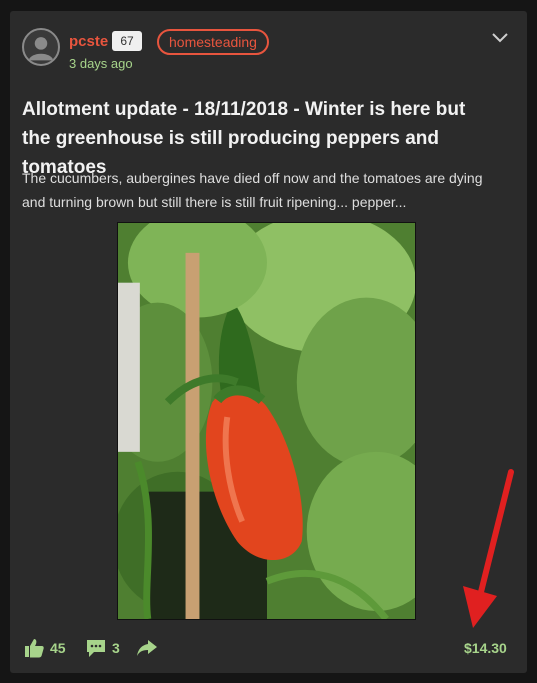  Describe the element at coordinates (213, 42) in the screenshot. I see `tag-pill: homesteading` at that location.